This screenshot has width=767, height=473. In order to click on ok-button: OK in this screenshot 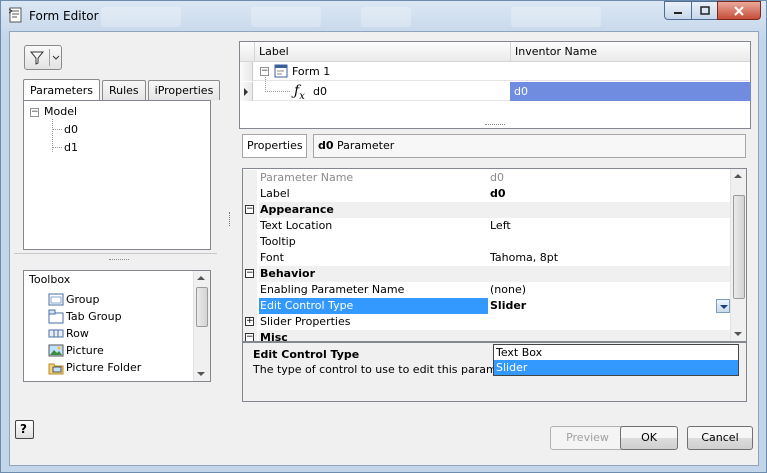, I will do `click(649, 438)`.